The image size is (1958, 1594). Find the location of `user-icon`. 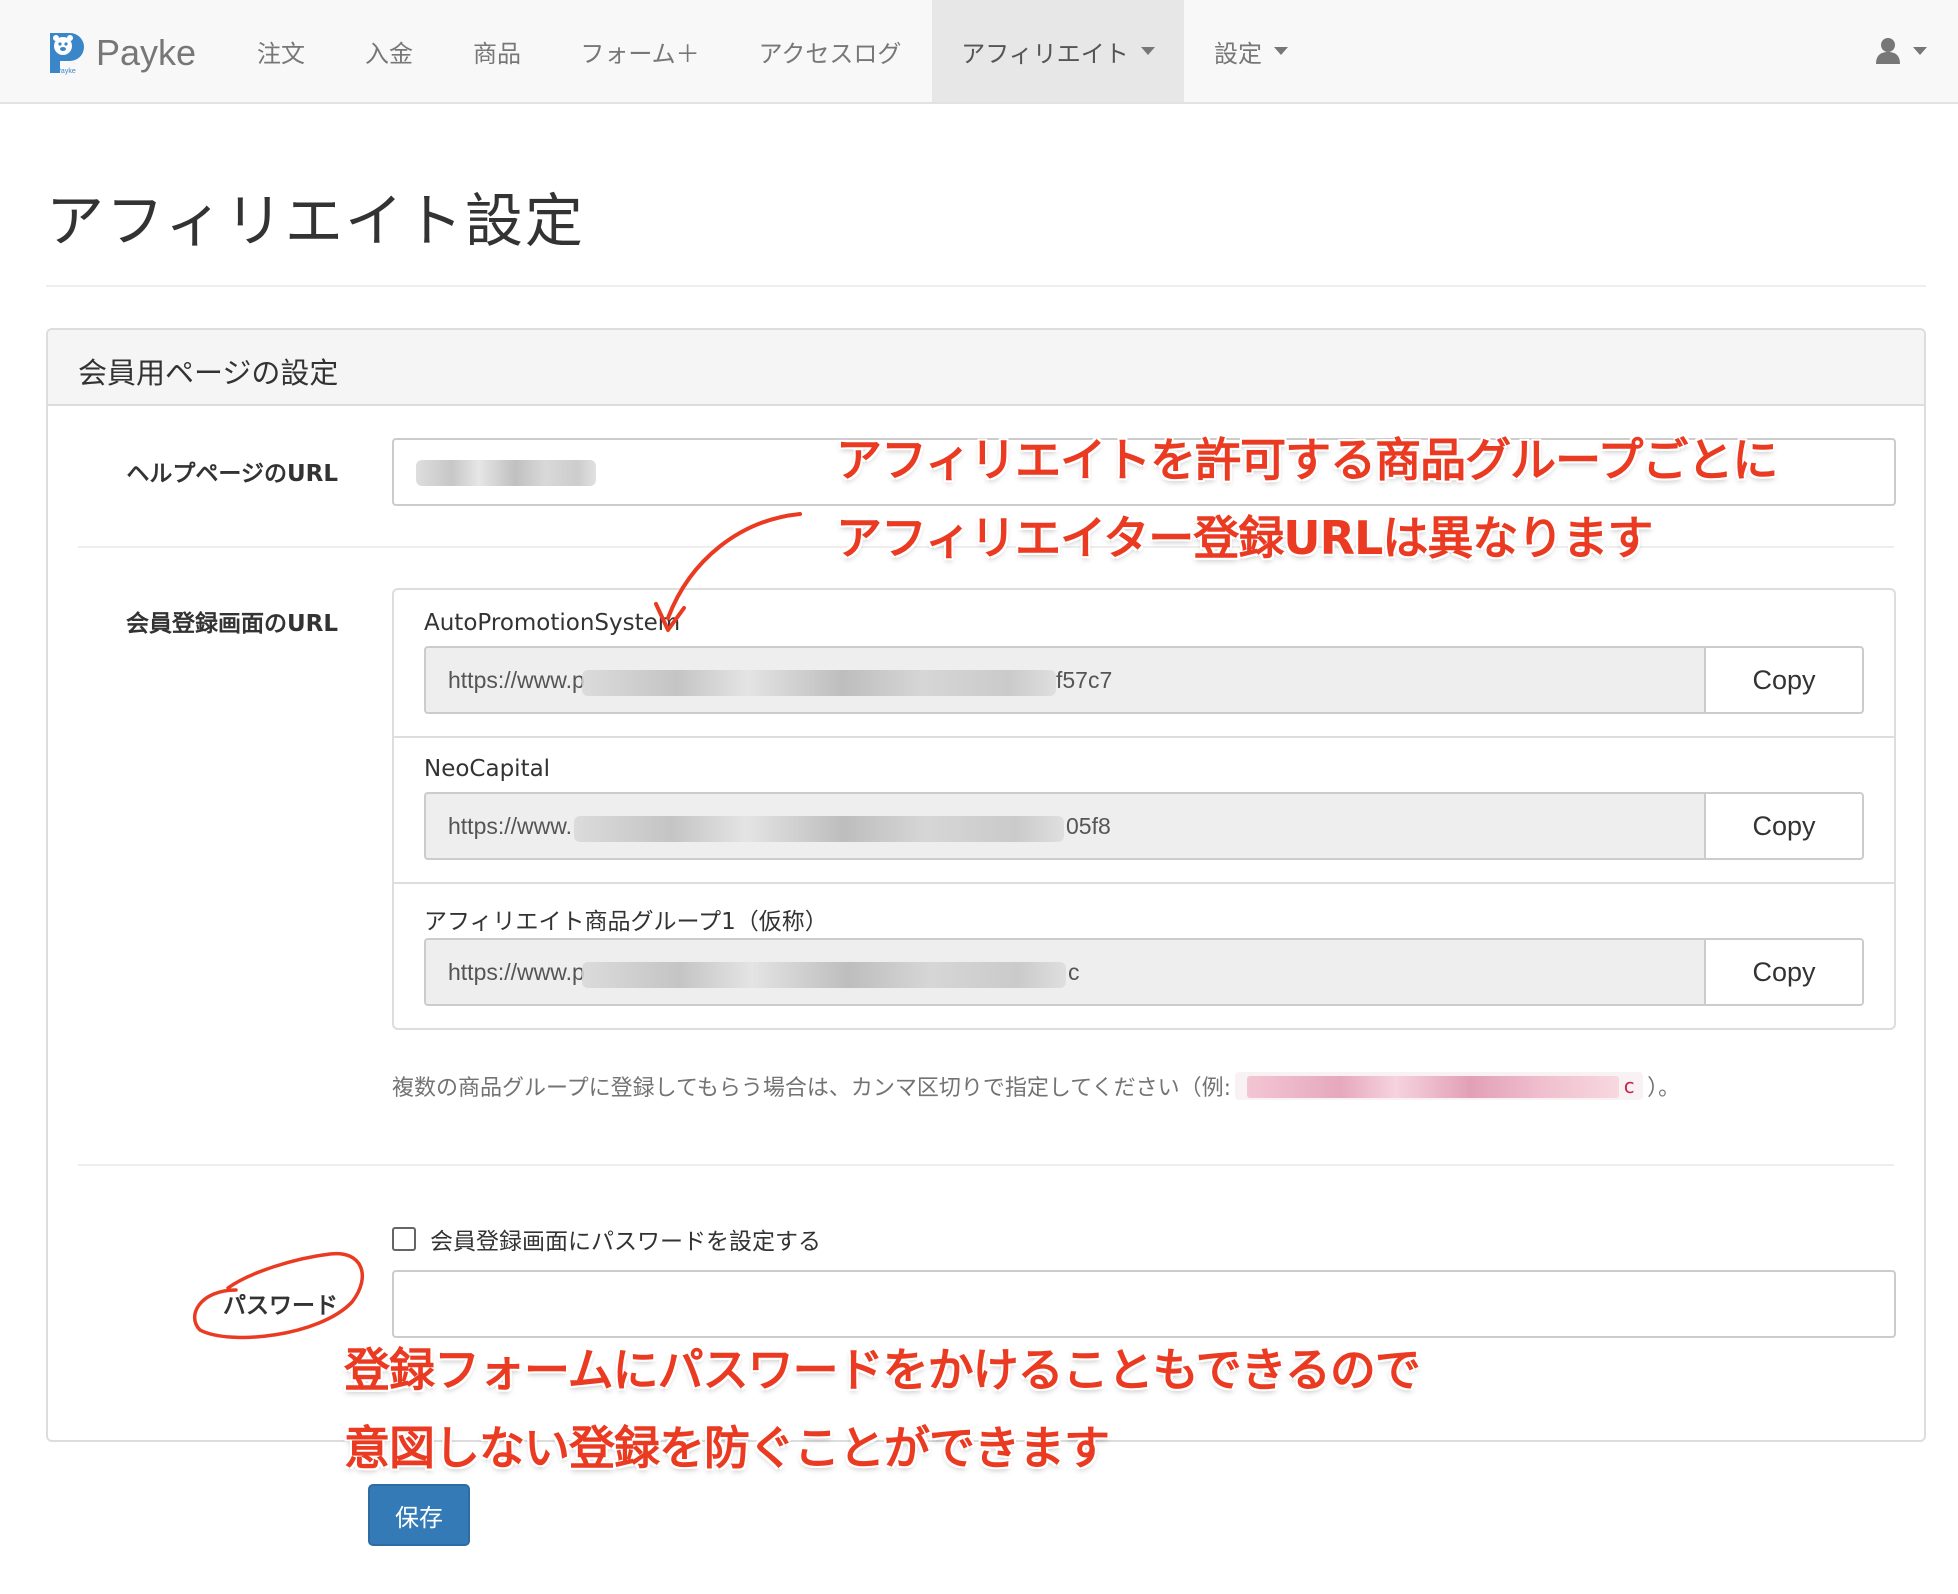

user-icon is located at coordinates (1888, 51).